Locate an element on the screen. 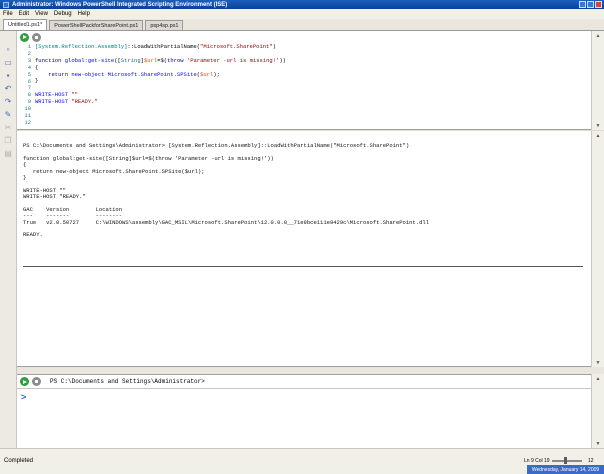  code-token: ([ is located at coordinates (117, 60).